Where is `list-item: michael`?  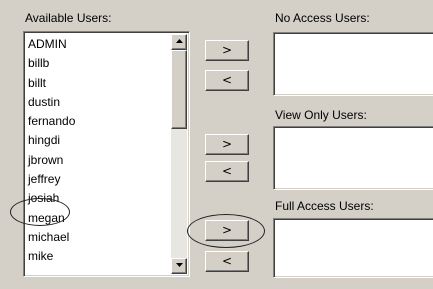 list-item: michael is located at coordinates (97, 237).